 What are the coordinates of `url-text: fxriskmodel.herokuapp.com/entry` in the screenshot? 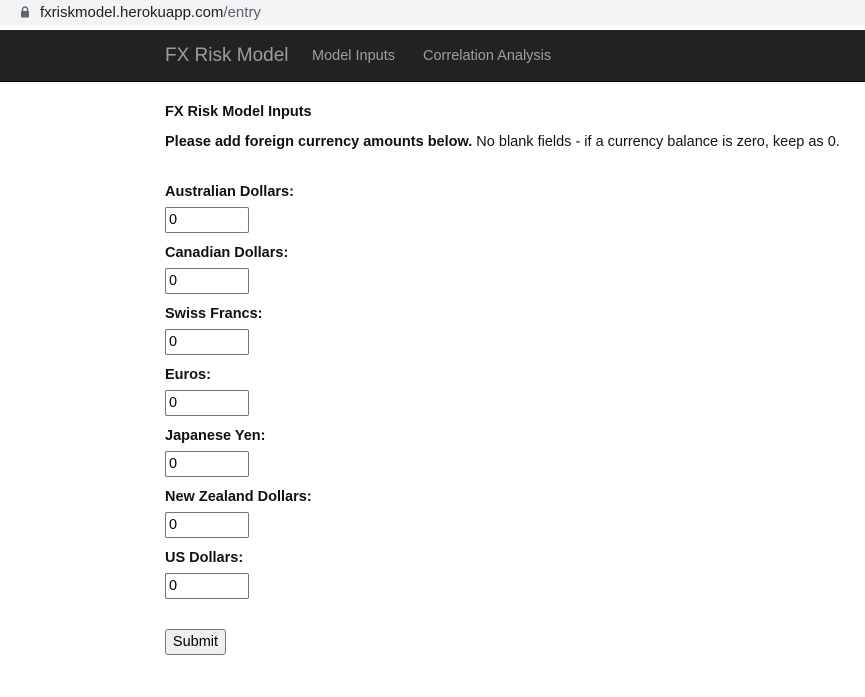 It's located at (150, 12).